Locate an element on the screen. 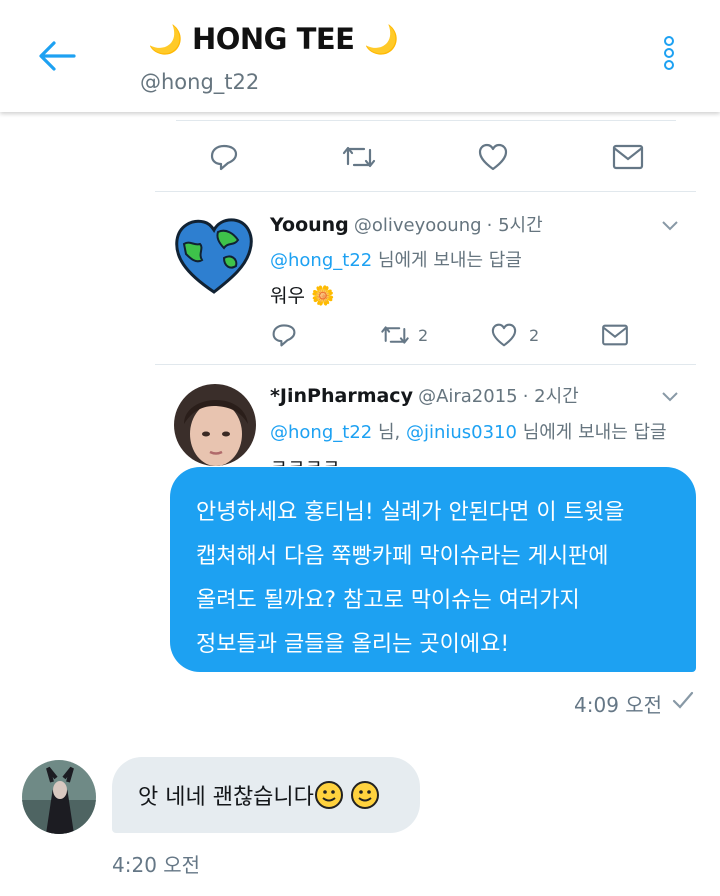 This screenshot has width=720, height=896. message-line: 캡쳐해서 다음 쭉빵카페 막이슈라는 게시판에 is located at coordinates (402, 556).